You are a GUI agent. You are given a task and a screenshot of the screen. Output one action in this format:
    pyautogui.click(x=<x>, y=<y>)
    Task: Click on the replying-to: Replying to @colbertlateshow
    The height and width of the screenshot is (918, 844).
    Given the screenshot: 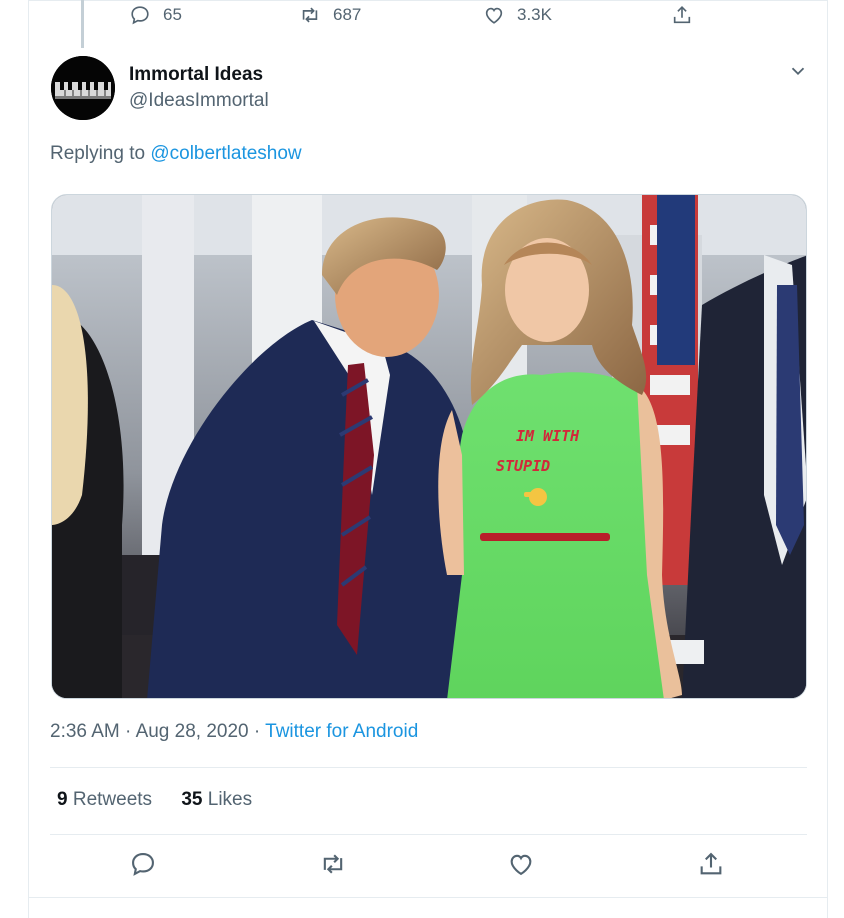 What is the action you would take?
    pyautogui.click(x=176, y=154)
    